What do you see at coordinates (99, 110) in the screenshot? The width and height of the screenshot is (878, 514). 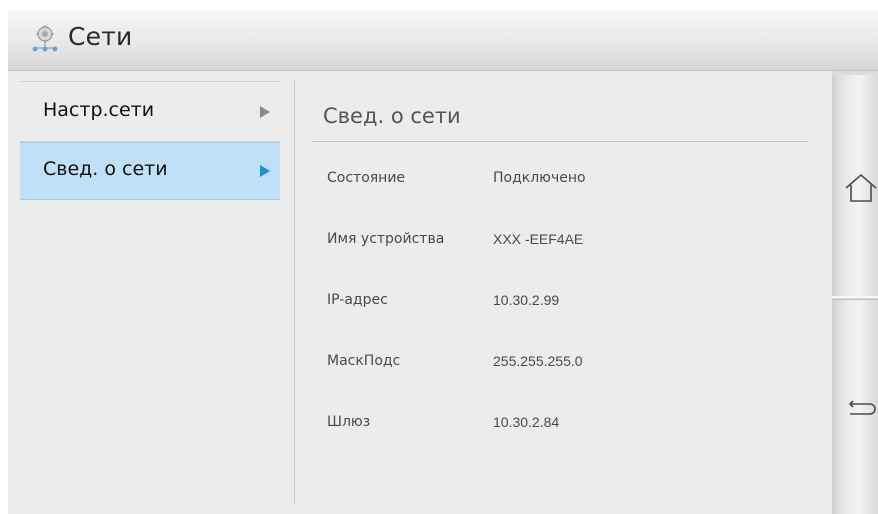 I see `menu-item-label: Настр.сети` at bounding box center [99, 110].